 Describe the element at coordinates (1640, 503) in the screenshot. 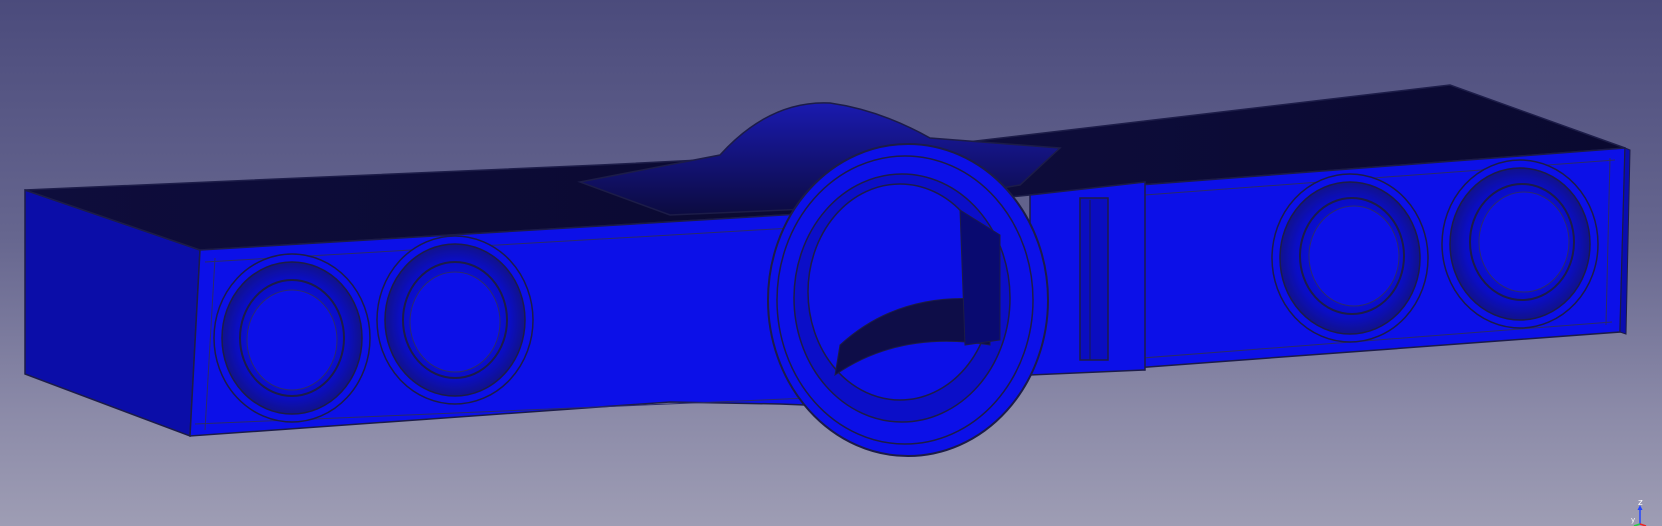

I see `axis-z-label: z` at that location.